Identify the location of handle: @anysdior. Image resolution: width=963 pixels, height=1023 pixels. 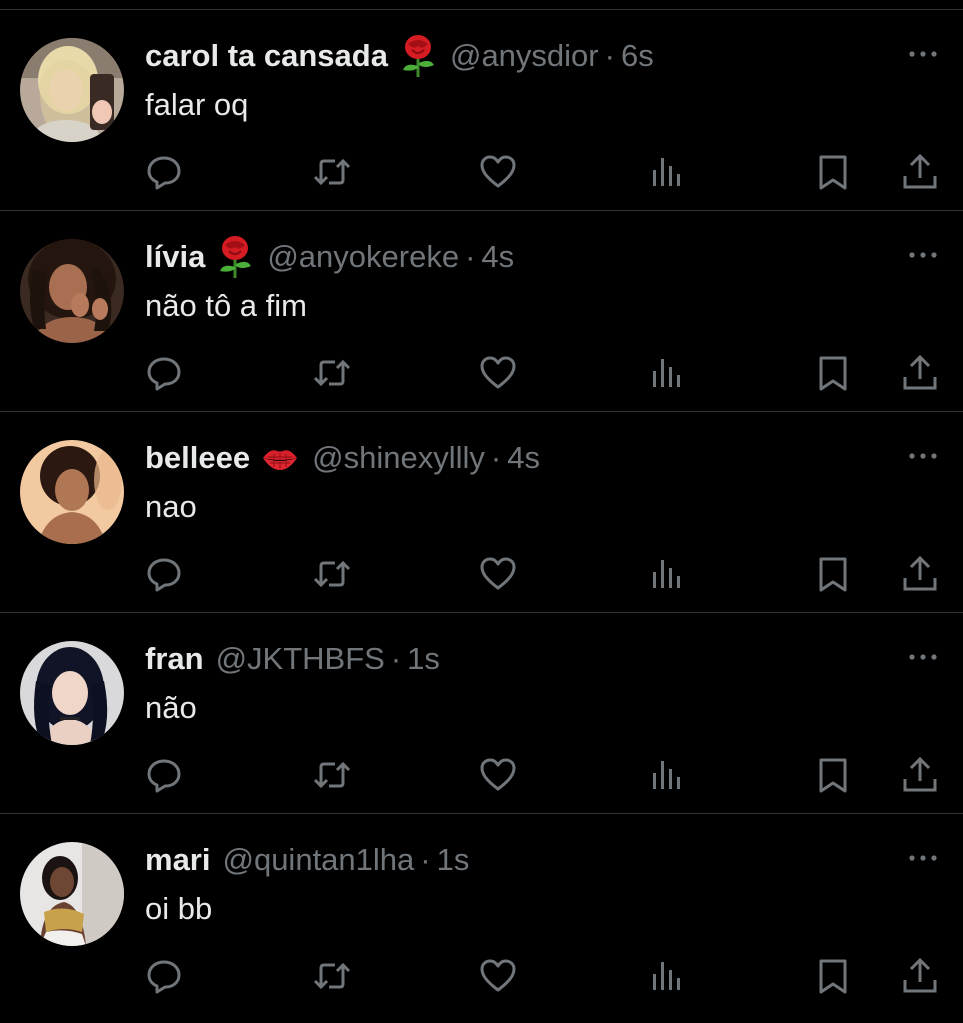
(524, 56).